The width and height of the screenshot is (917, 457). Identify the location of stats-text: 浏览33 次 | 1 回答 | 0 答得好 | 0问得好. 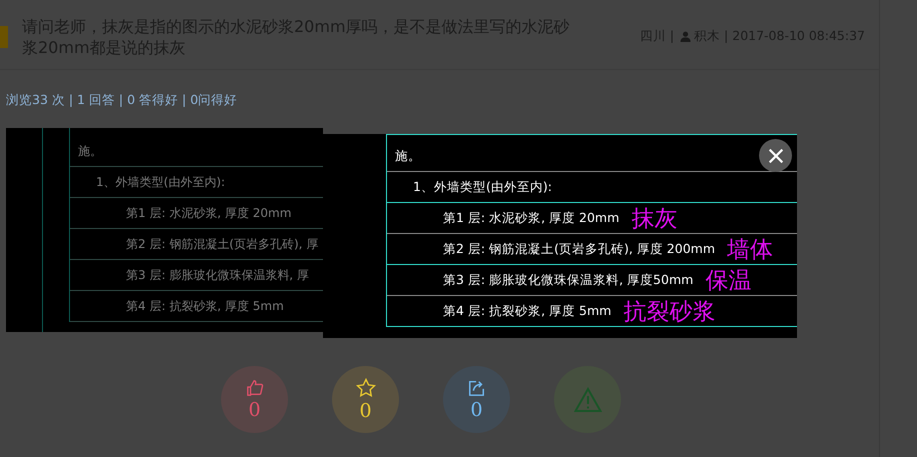
(122, 100).